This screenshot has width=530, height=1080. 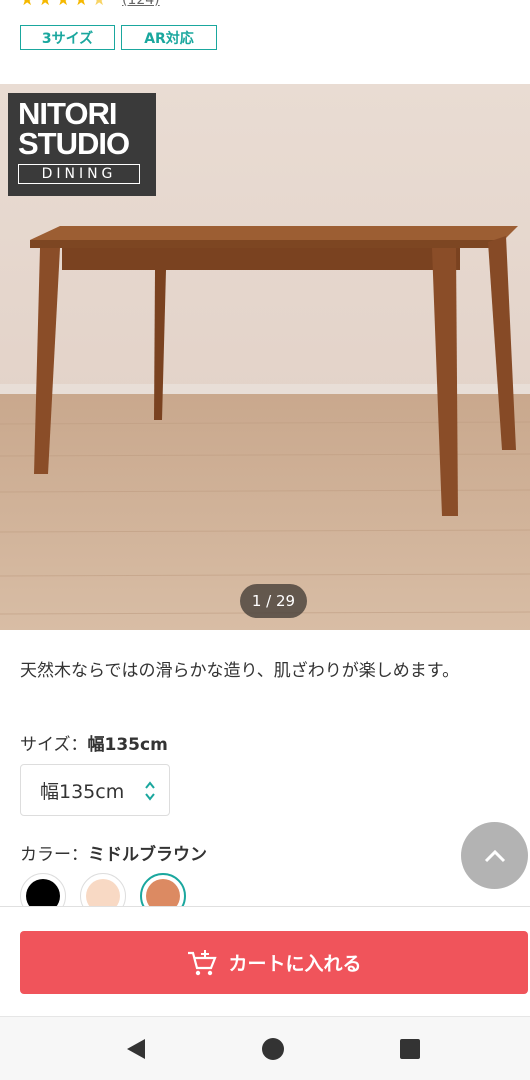 I want to click on recents-square-icon, so click(x=410, y=1049).